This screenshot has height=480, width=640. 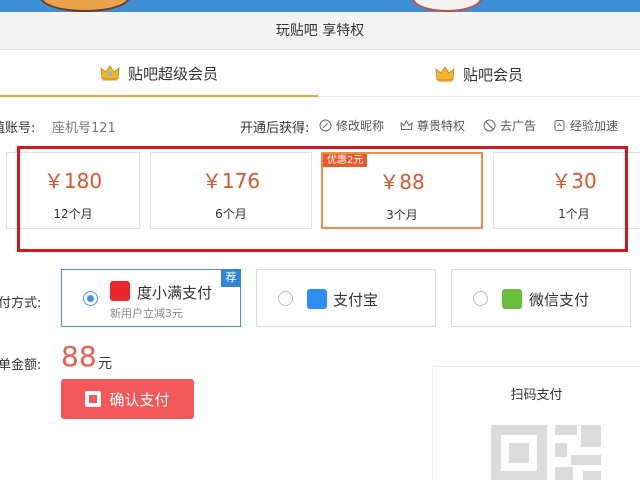 I want to click on wechat-pay-icon, so click(x=512, y=299).